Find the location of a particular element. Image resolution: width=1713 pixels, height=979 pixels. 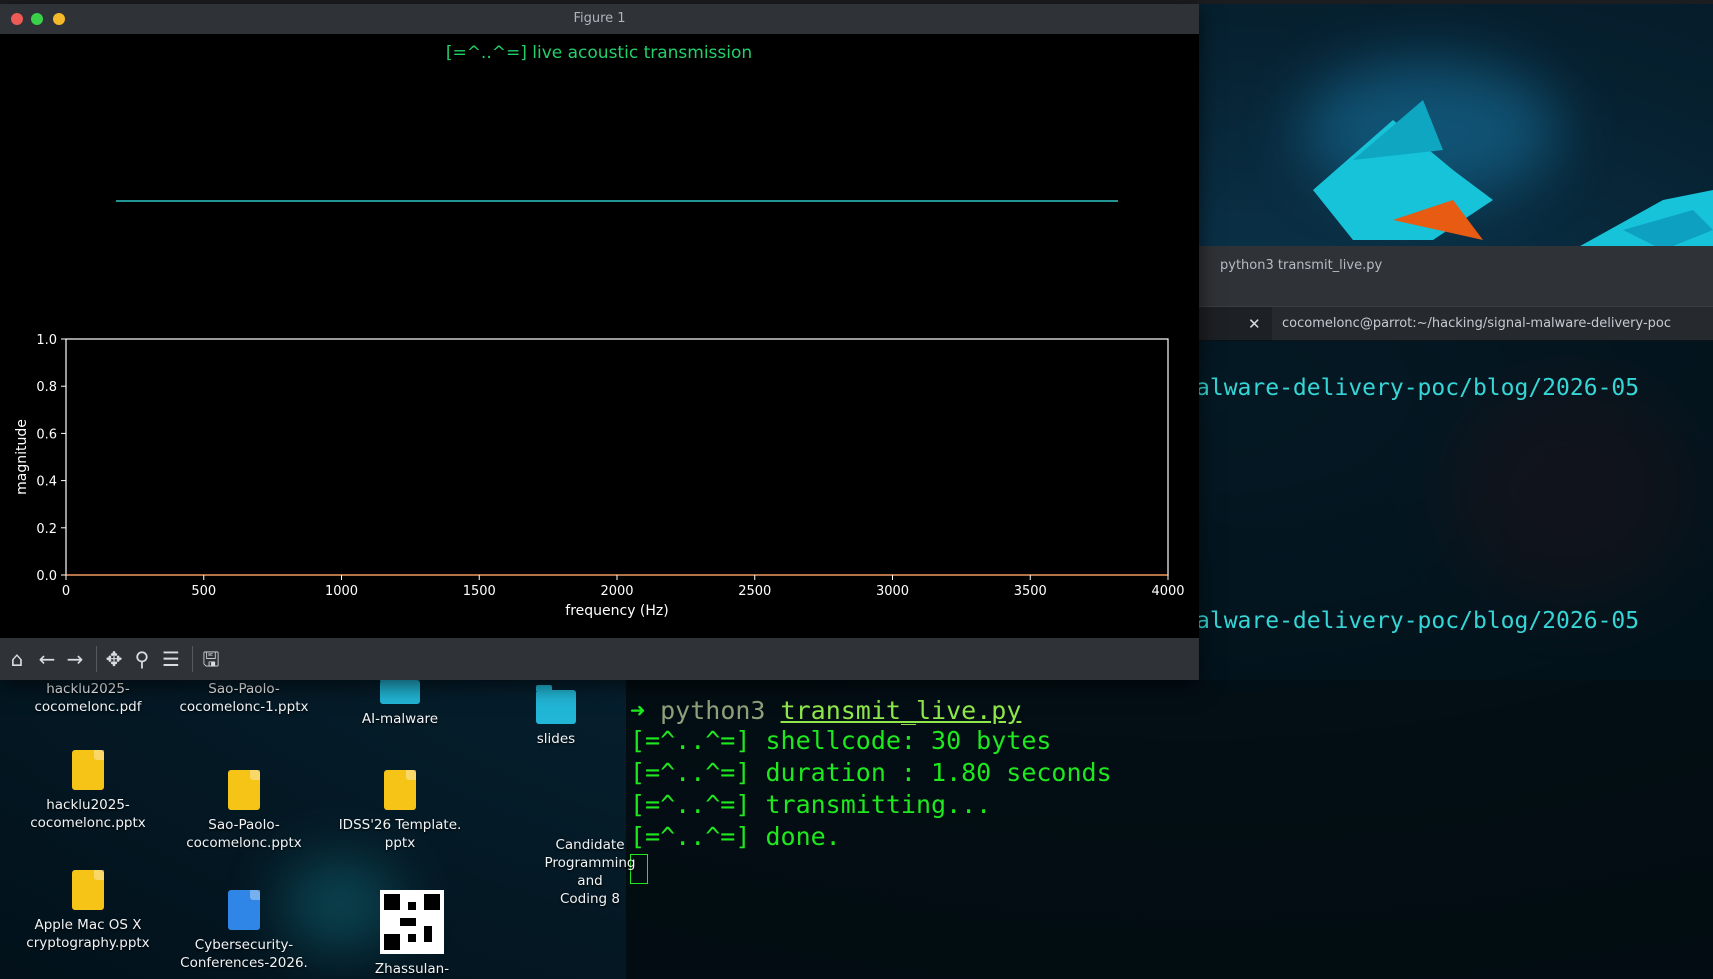

qr-pattern-icon is located at coordinates (412, 922).